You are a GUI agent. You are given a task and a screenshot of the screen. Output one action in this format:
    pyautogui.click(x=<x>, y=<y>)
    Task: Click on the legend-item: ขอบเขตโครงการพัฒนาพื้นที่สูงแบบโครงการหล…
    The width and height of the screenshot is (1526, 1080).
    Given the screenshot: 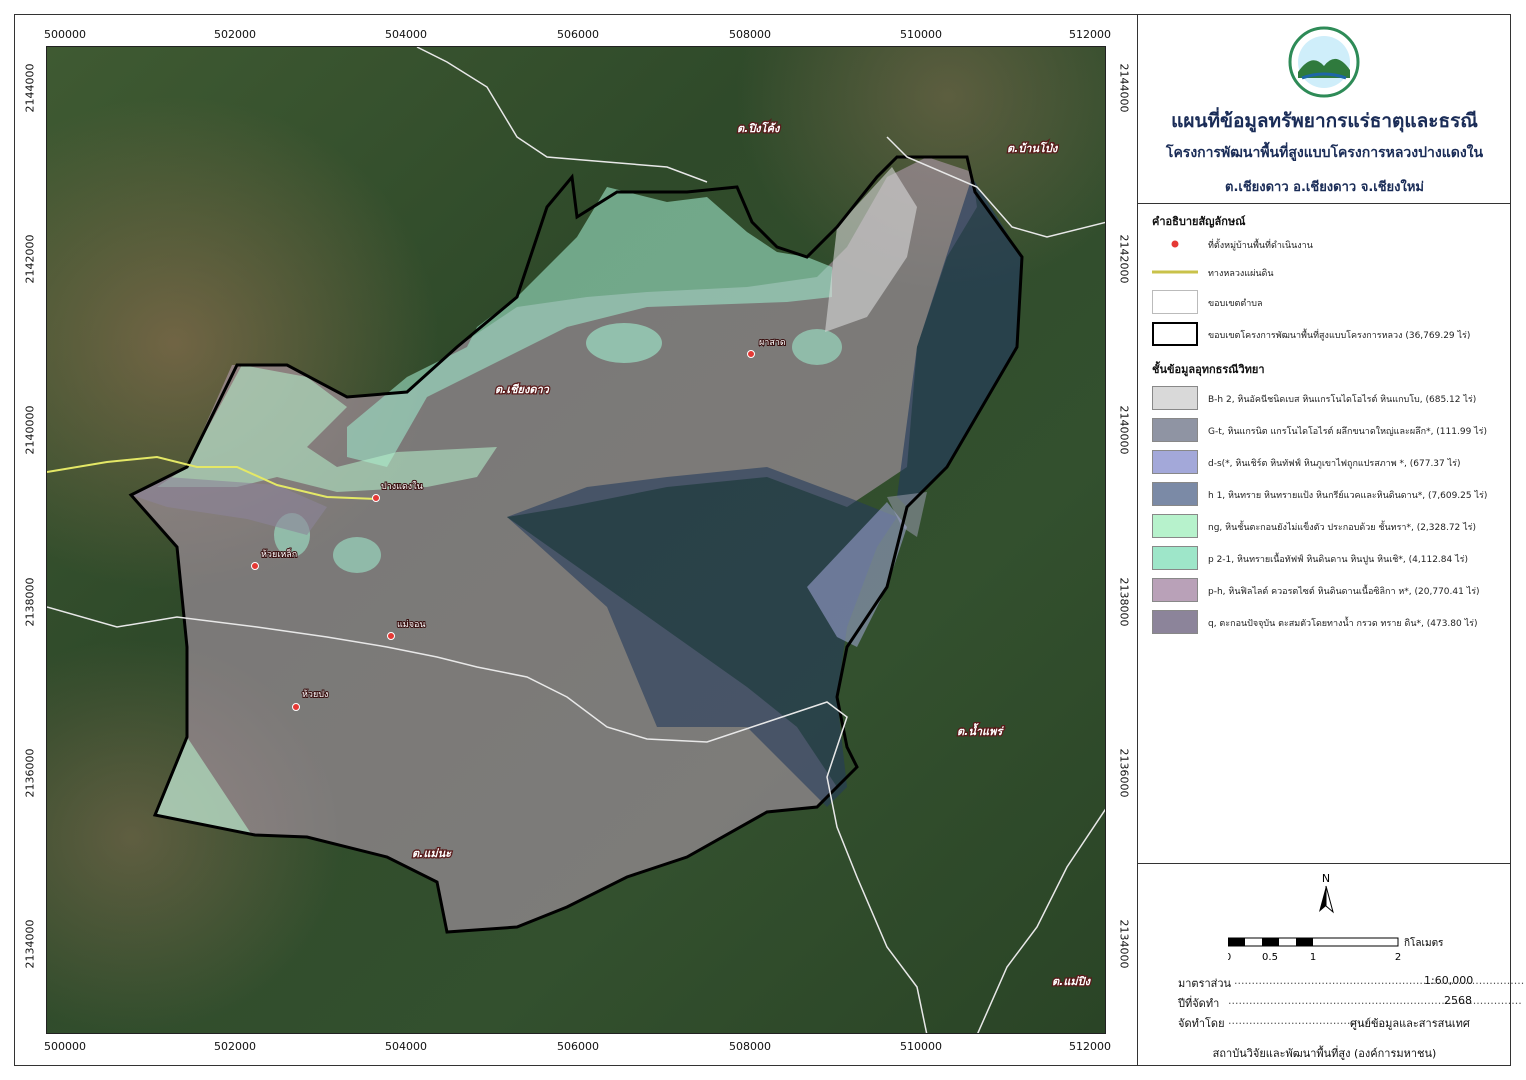 What is the action you would take?
    pyautogui.click(x=1327, y=334)
    